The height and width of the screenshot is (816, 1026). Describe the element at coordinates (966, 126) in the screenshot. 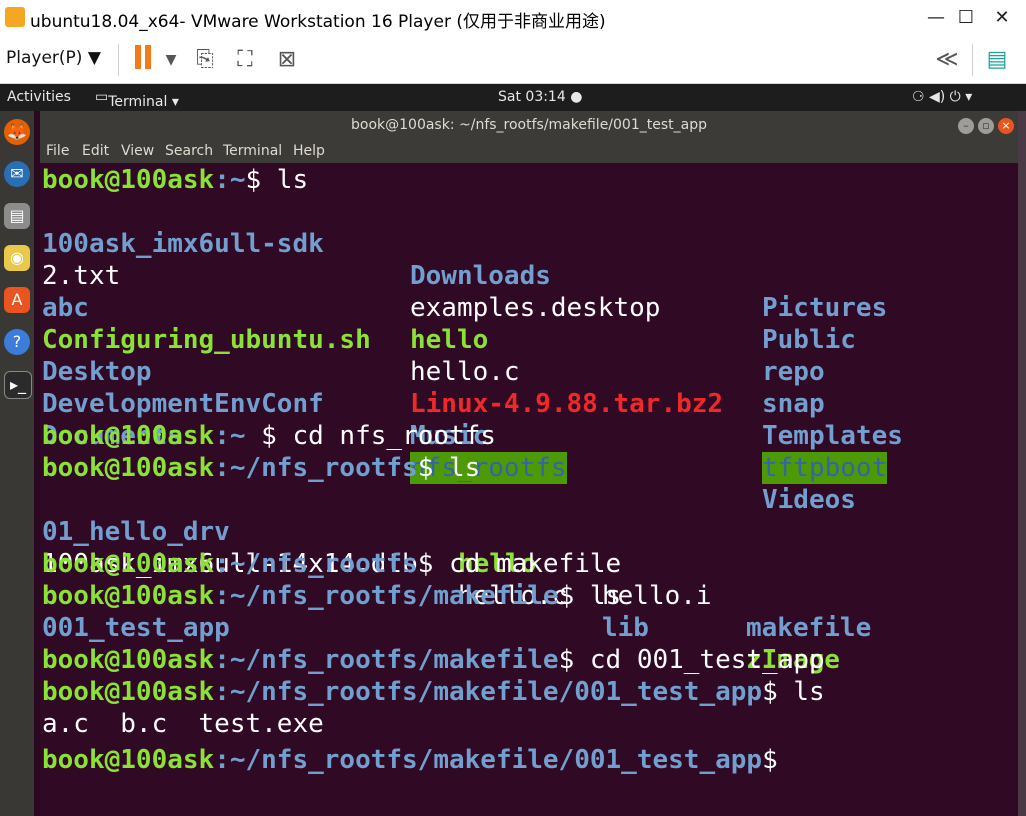

I see `terminal-minimize-button: –` at that location.